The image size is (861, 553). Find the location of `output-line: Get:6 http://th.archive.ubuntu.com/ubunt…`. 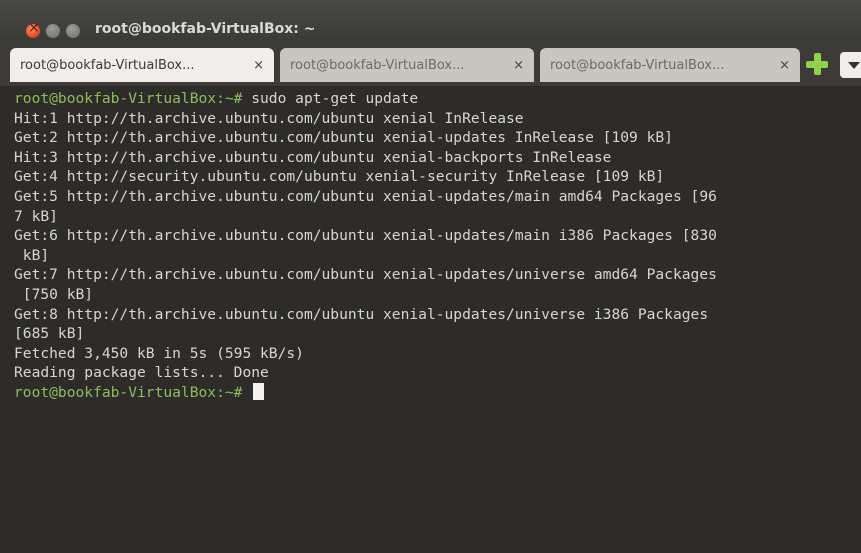

output-line: Get:6 http://th.archive.ubuntu.com/ubunt… is located at coordinates (365, 236).